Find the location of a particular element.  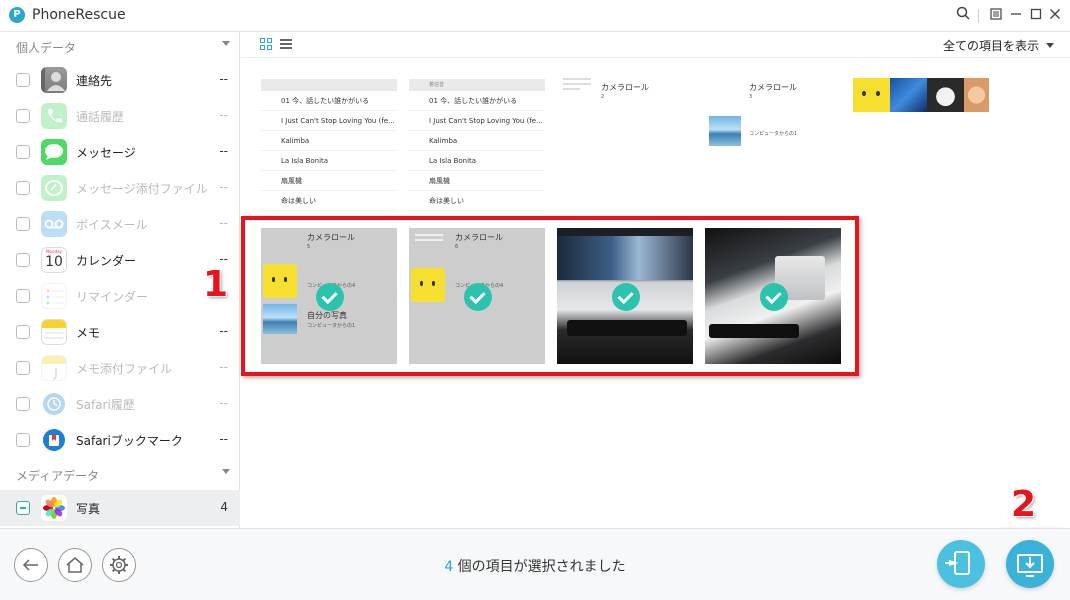

app-title: PhoneRescue is located at coordinates (79, 15).